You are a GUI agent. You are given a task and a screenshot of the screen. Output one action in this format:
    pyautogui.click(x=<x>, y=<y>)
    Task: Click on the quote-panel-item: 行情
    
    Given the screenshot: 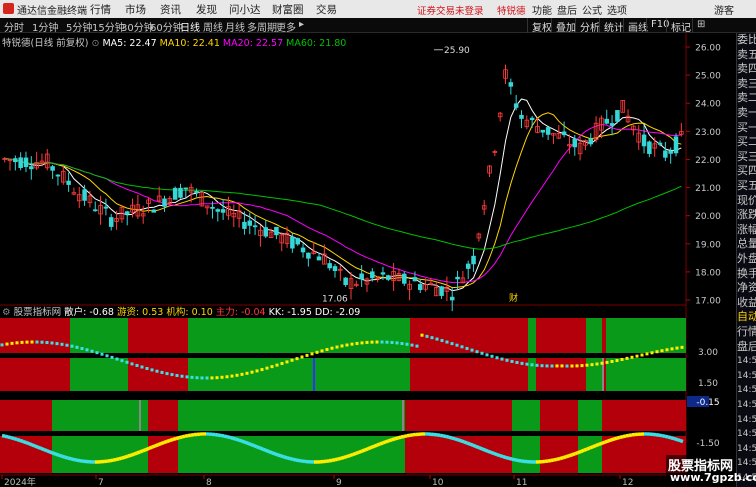 What is the action you would take?
    pyautogui.click(x=746, y=332)
    